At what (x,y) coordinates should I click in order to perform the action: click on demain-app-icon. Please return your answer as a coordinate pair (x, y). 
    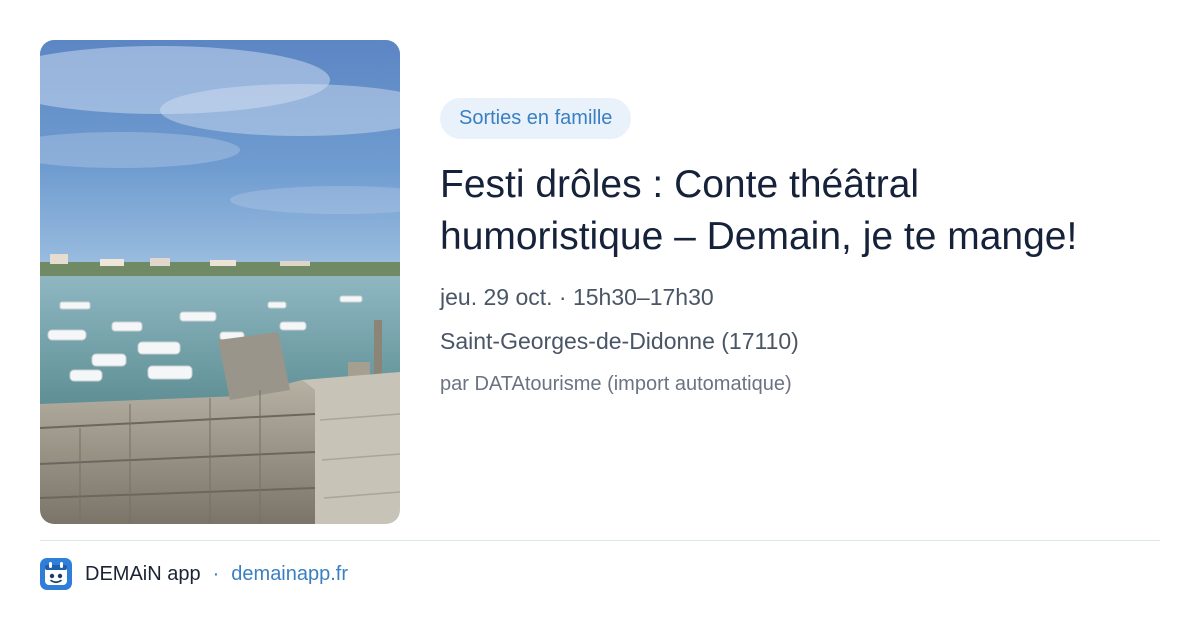
    Looking at the image, I should click on (56, 574).